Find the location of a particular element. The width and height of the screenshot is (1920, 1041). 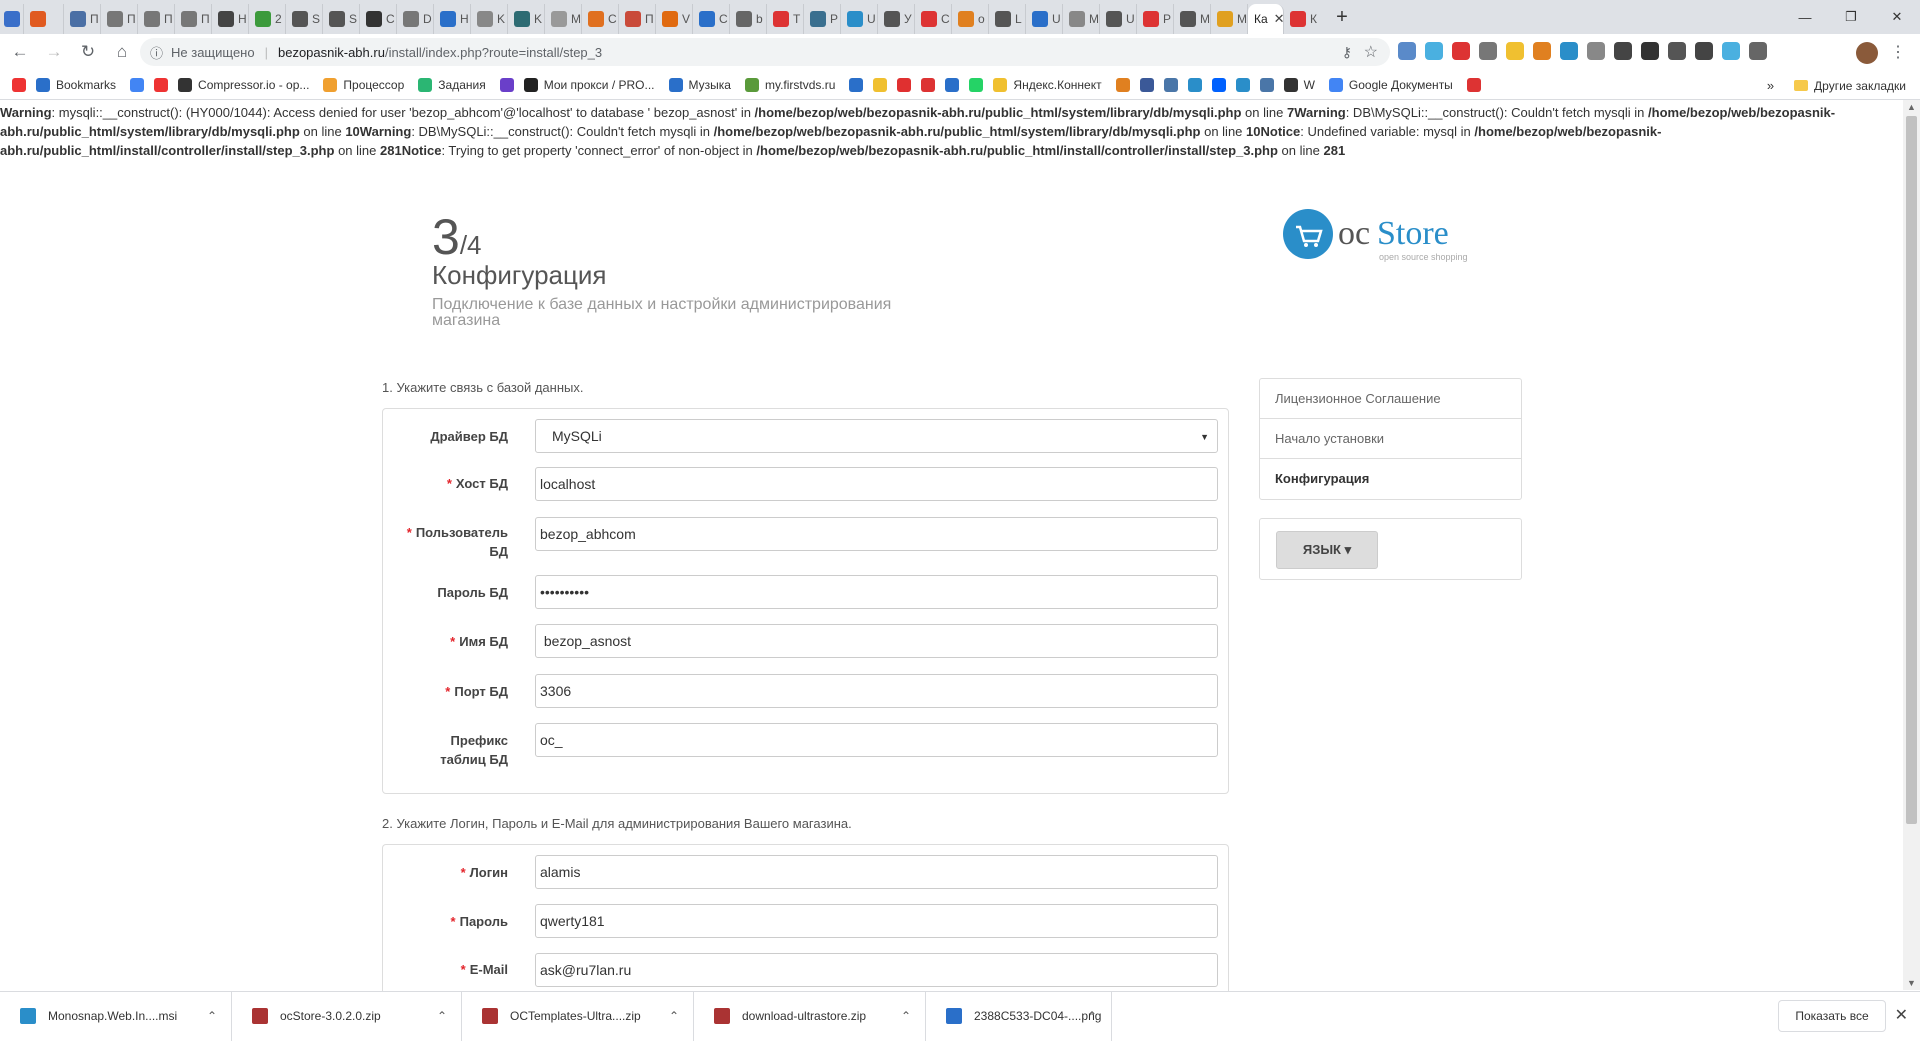

playlist-icon is located at coordinates (1758, 51).